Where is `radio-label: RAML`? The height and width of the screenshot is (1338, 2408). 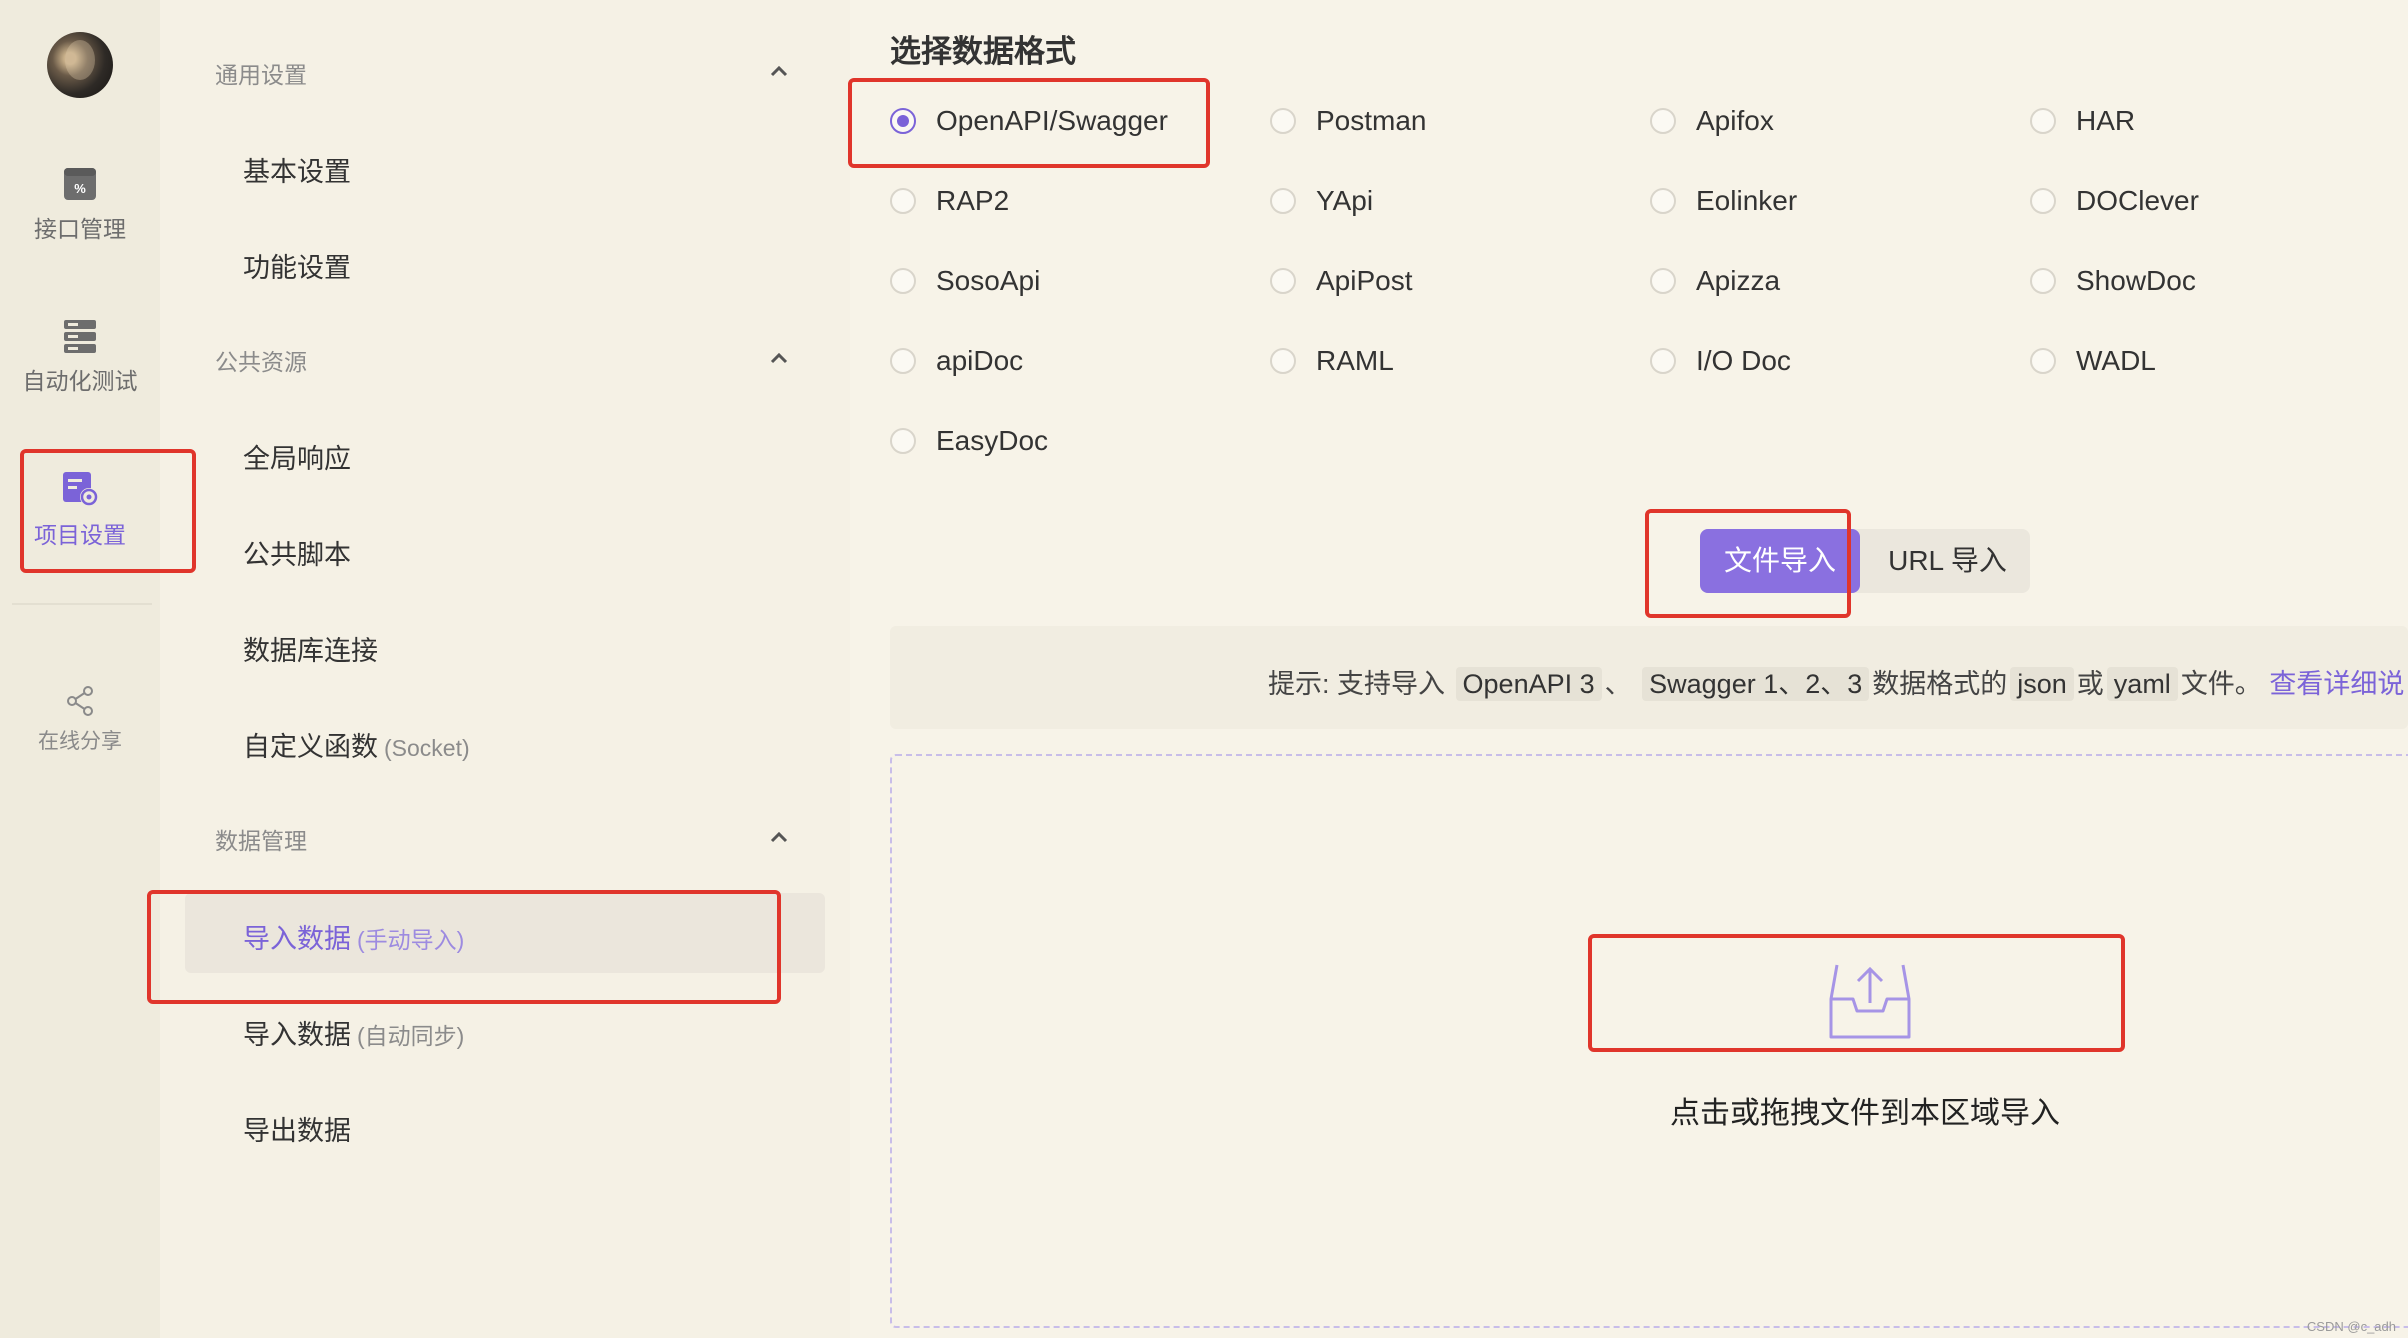 radio-label: RAML is located at coordinates (1355, 360).